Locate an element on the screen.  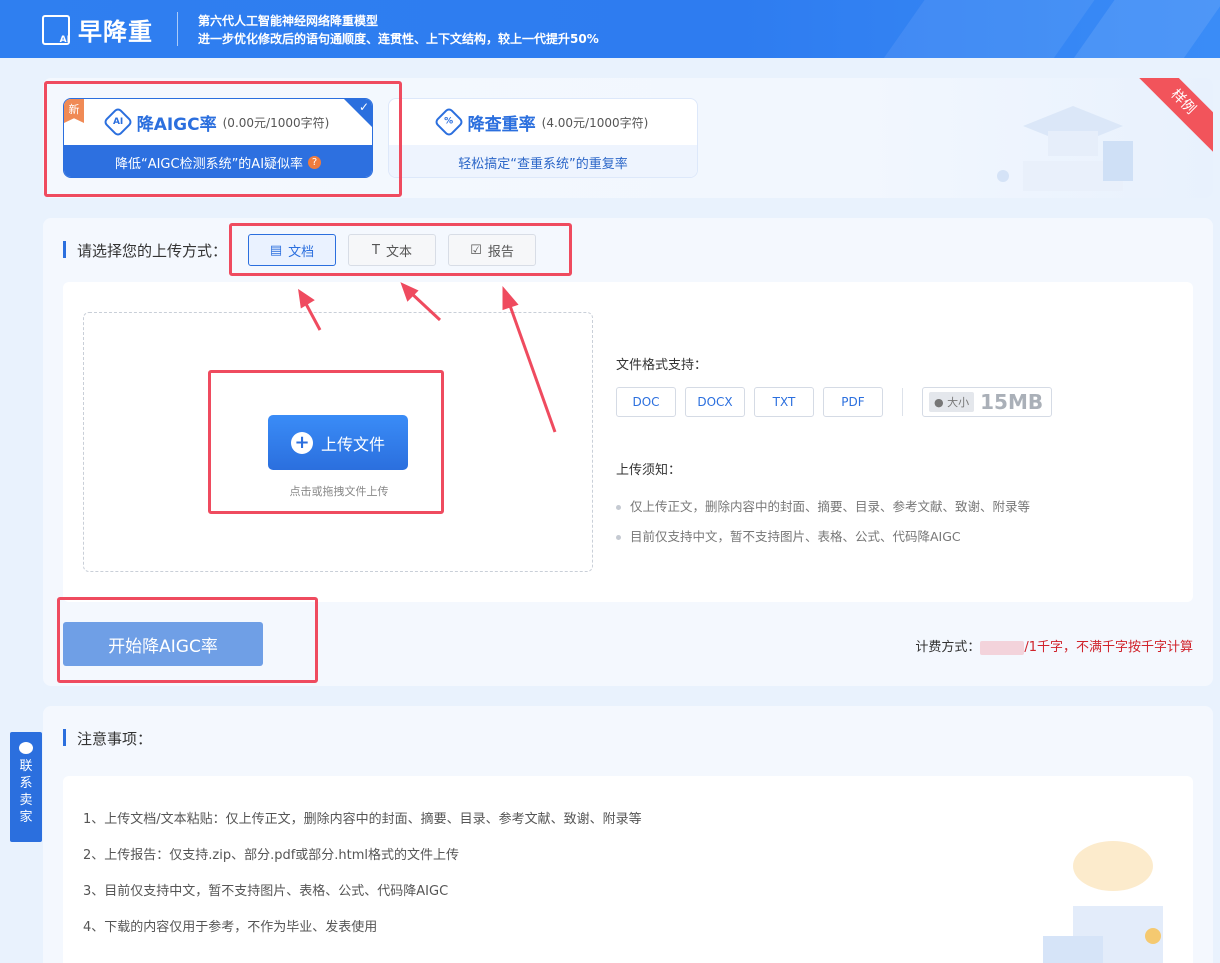
slogan-line-2: 进一步优化修改后的语句通顺度、连贯性、上下文结构，较上一代提升50% is located at coordinates (398, 39).